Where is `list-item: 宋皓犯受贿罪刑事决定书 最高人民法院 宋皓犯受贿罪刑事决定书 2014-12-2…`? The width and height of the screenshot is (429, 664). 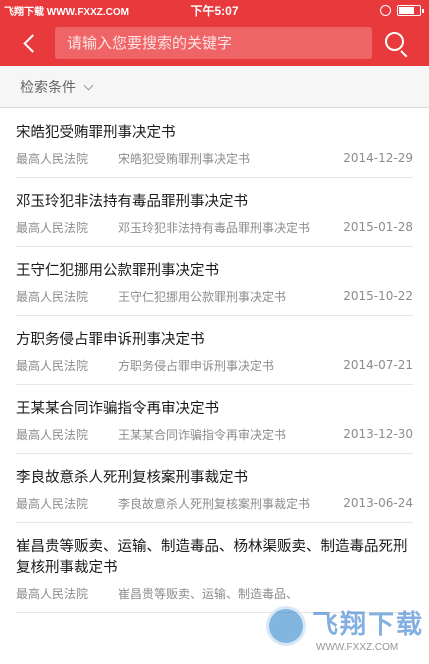 list-item: 宋皓犯受贿罪刑事决定书 最高人民法院 宋皓犯受贿罪刑事决定书 2014-12-2… is located at coordinates (214, 143).